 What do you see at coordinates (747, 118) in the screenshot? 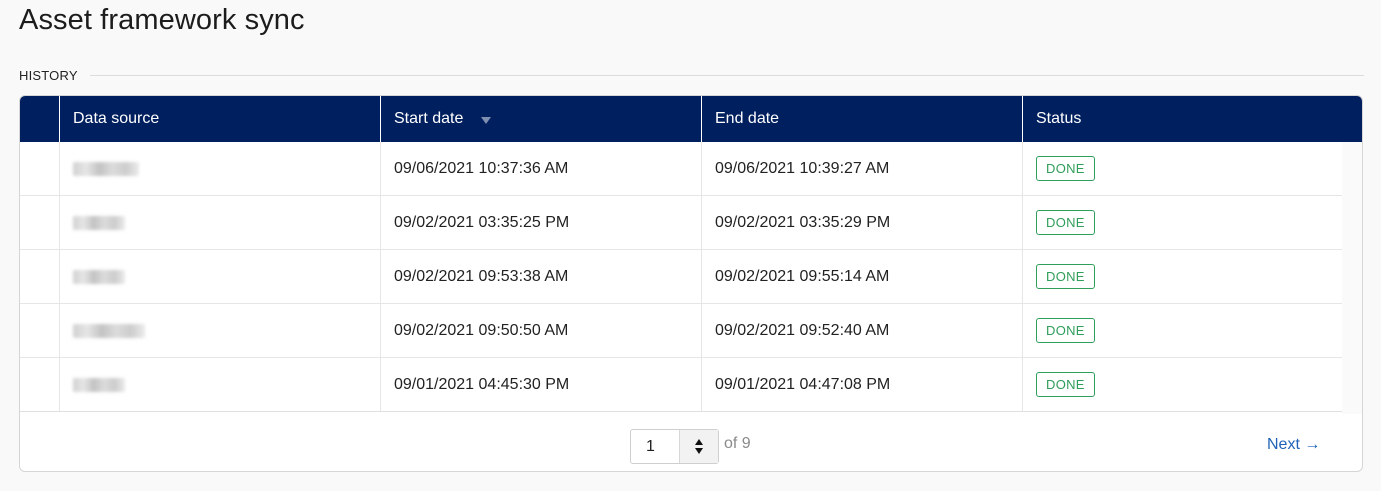
I see `column-header-label: End date` at bounding box center [747, 118].